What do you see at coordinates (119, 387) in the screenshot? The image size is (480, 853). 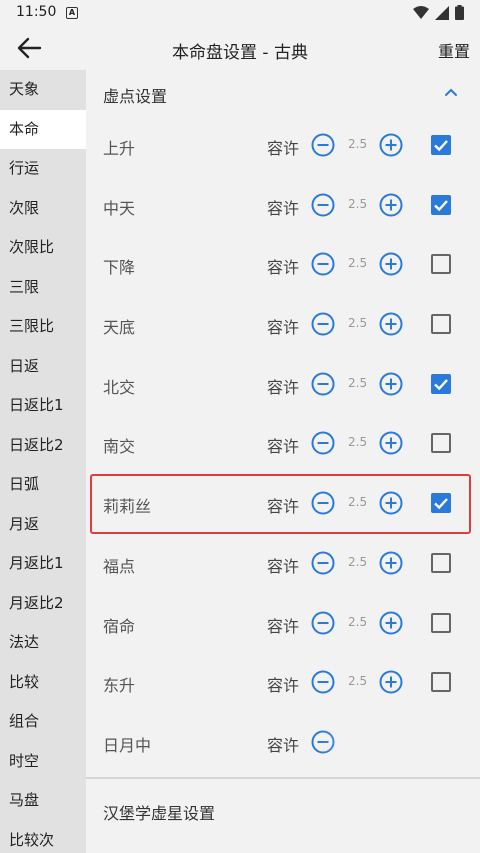 I see `point-name: 北交` at bounding box center [119, 387].